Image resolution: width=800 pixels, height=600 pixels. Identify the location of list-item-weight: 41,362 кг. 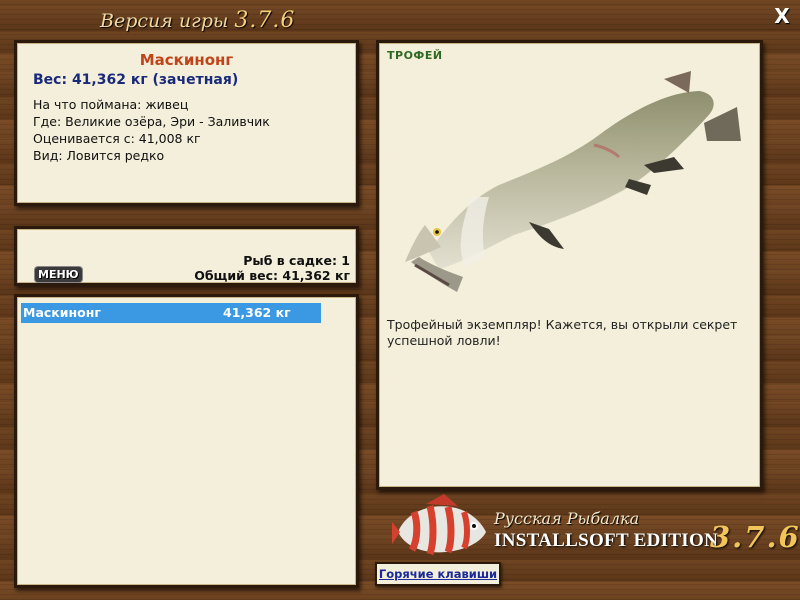
(257, 312).